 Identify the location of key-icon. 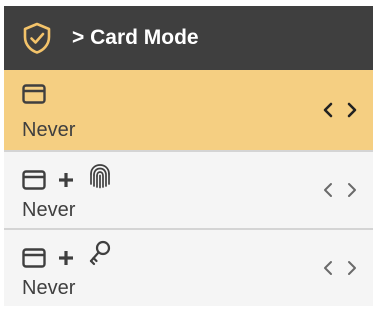
(100, 253).